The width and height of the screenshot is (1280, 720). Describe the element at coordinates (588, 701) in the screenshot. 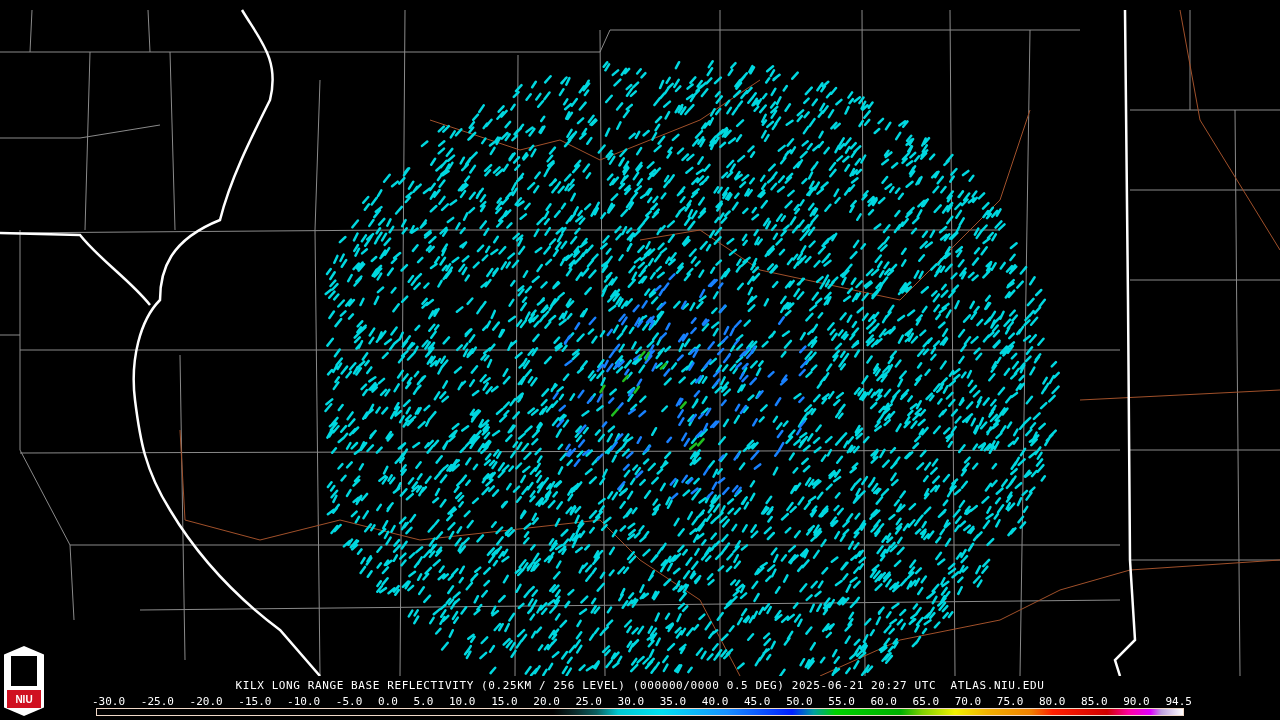

I see `tick-label: 25.0` at that location.